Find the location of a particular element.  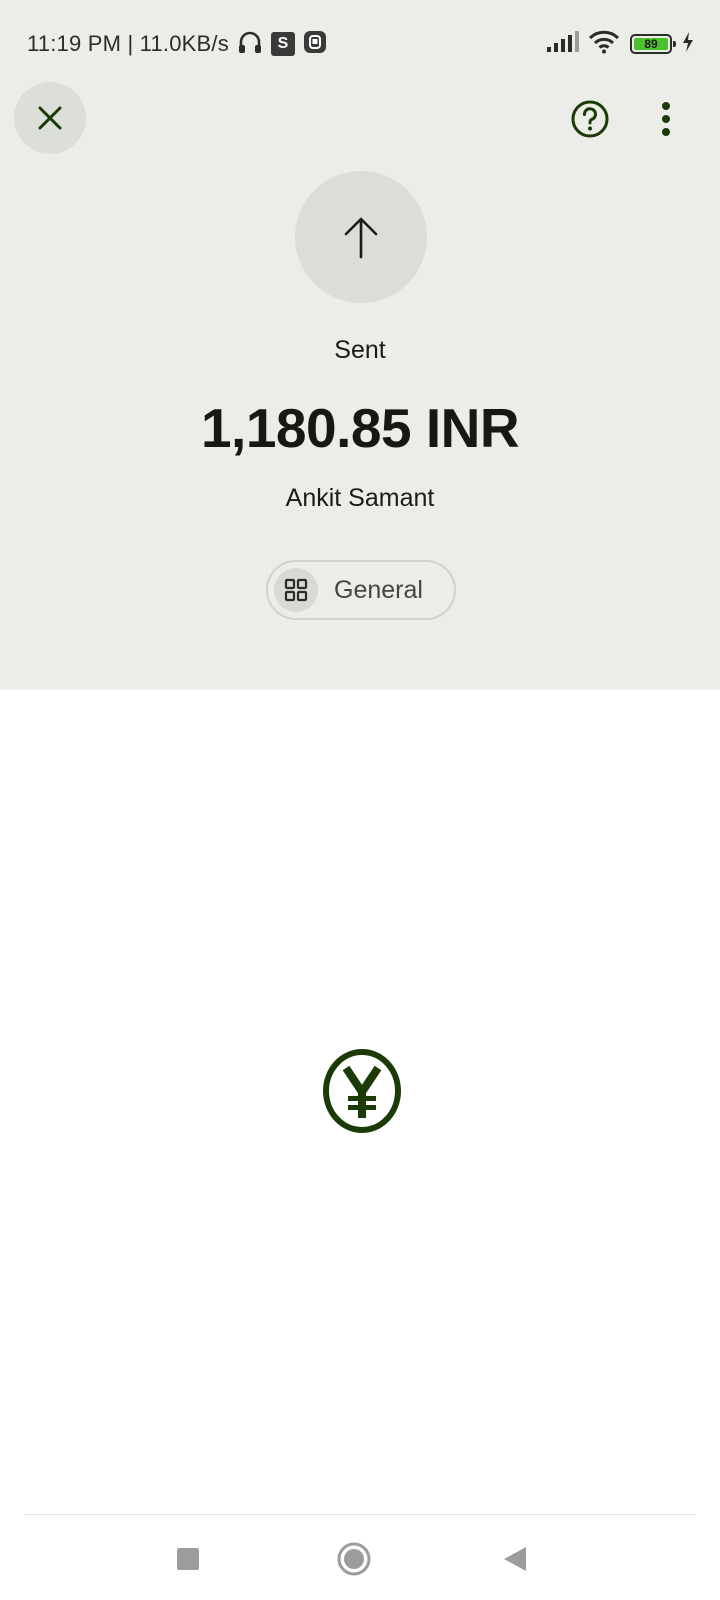

help-icon is located at coordinates (590, 119).